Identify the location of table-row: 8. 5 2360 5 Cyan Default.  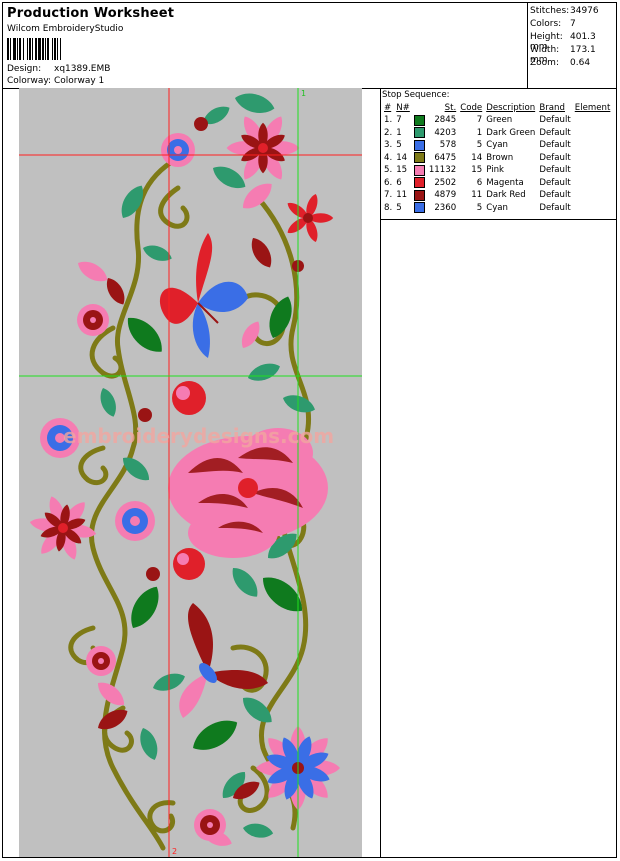
(497, 208).